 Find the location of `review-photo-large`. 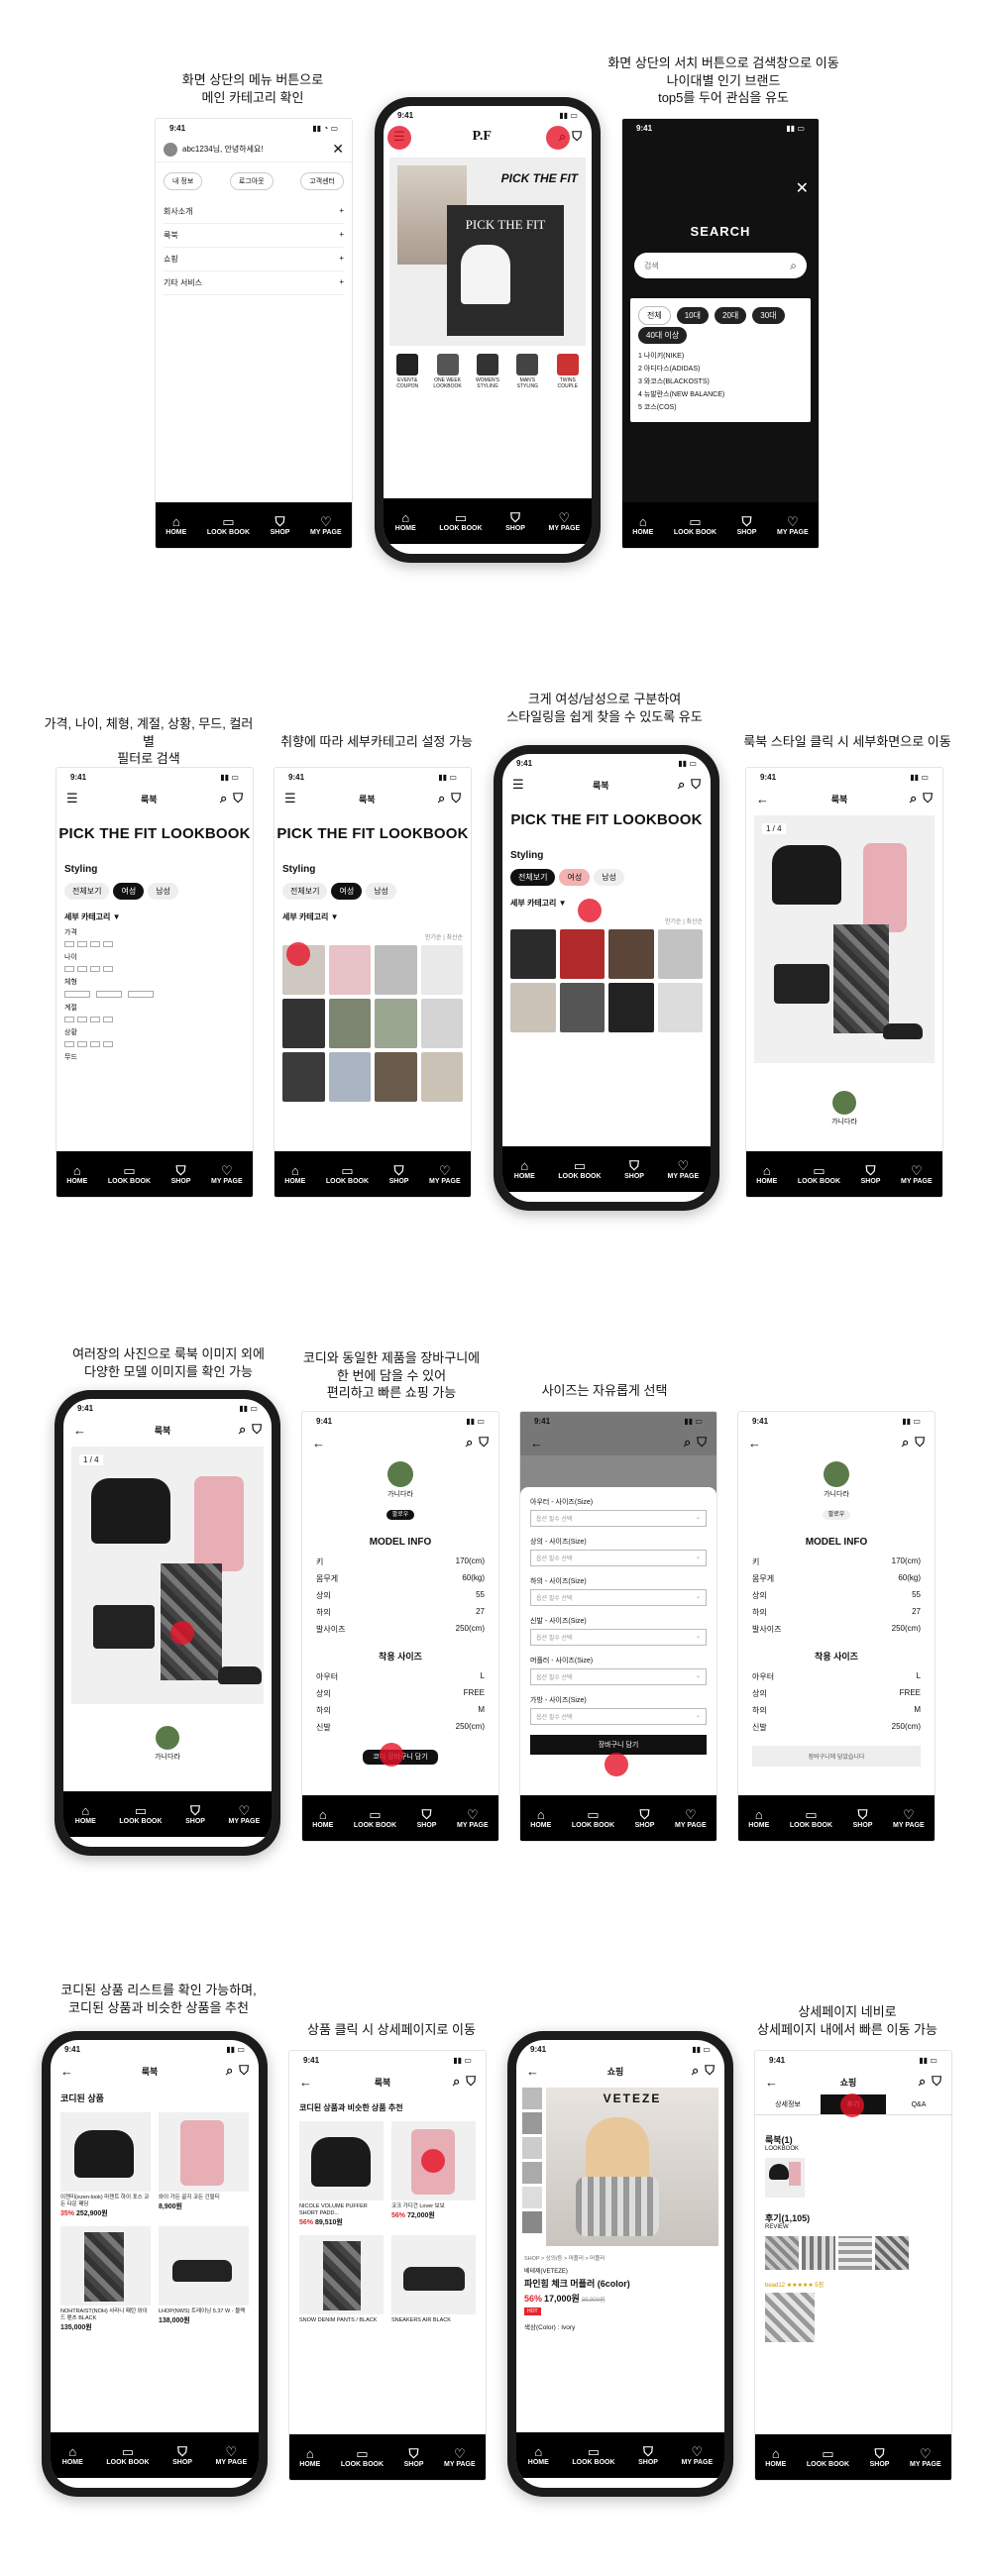

review-photo-large is located at coordinates (790, 2317).